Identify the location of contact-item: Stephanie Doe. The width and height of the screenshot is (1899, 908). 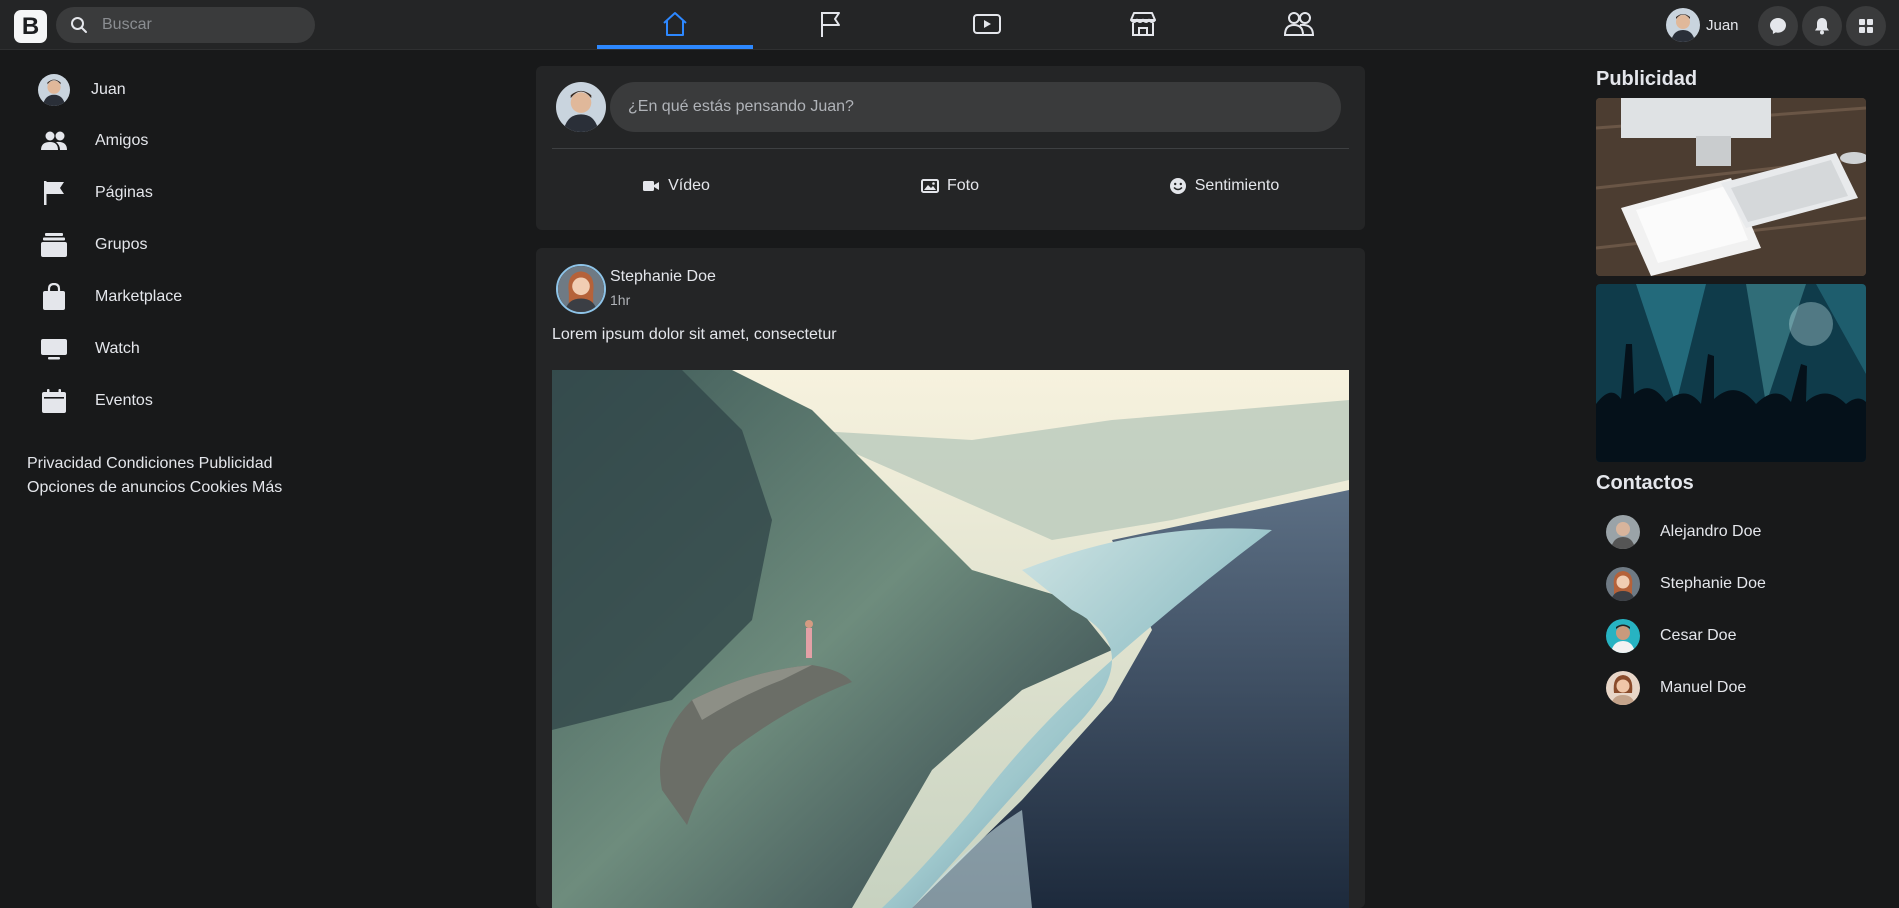
(1741, 584).